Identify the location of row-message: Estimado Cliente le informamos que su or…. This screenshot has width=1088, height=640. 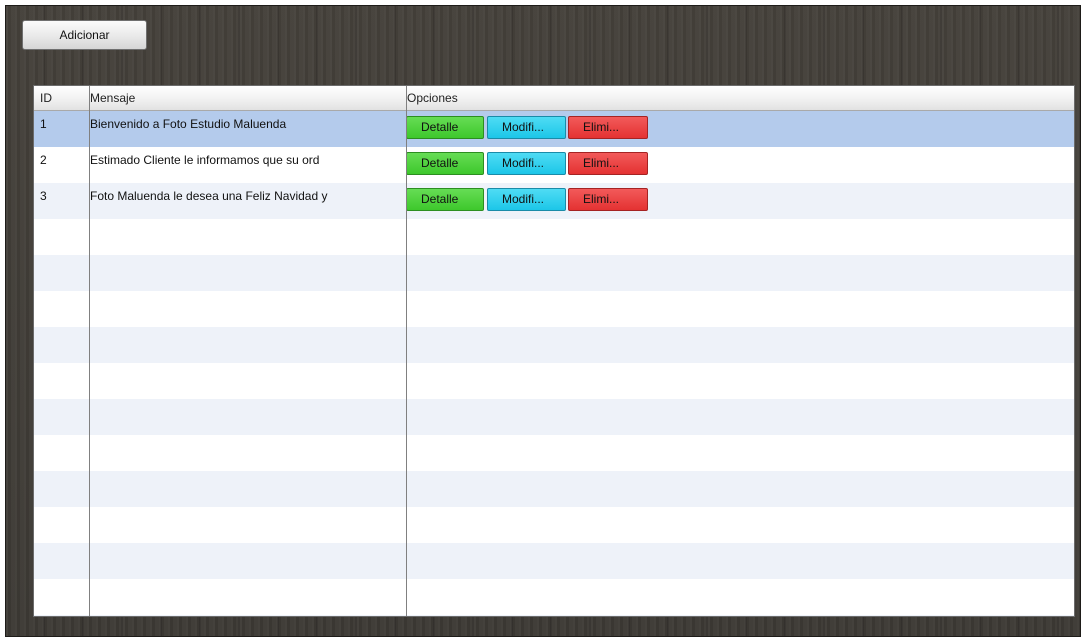
(205, 160).